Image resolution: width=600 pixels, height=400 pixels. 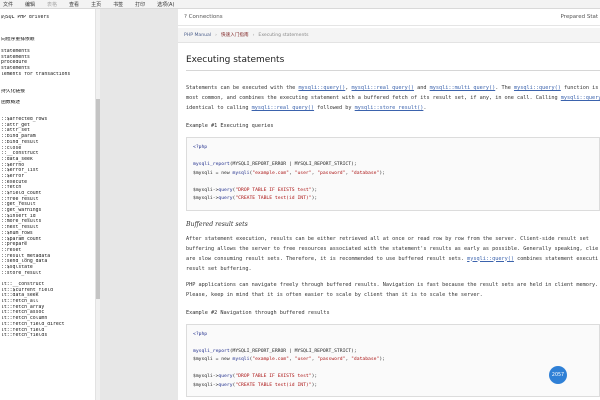 I want to click on text-span: function is, so click(x=579, y=88).